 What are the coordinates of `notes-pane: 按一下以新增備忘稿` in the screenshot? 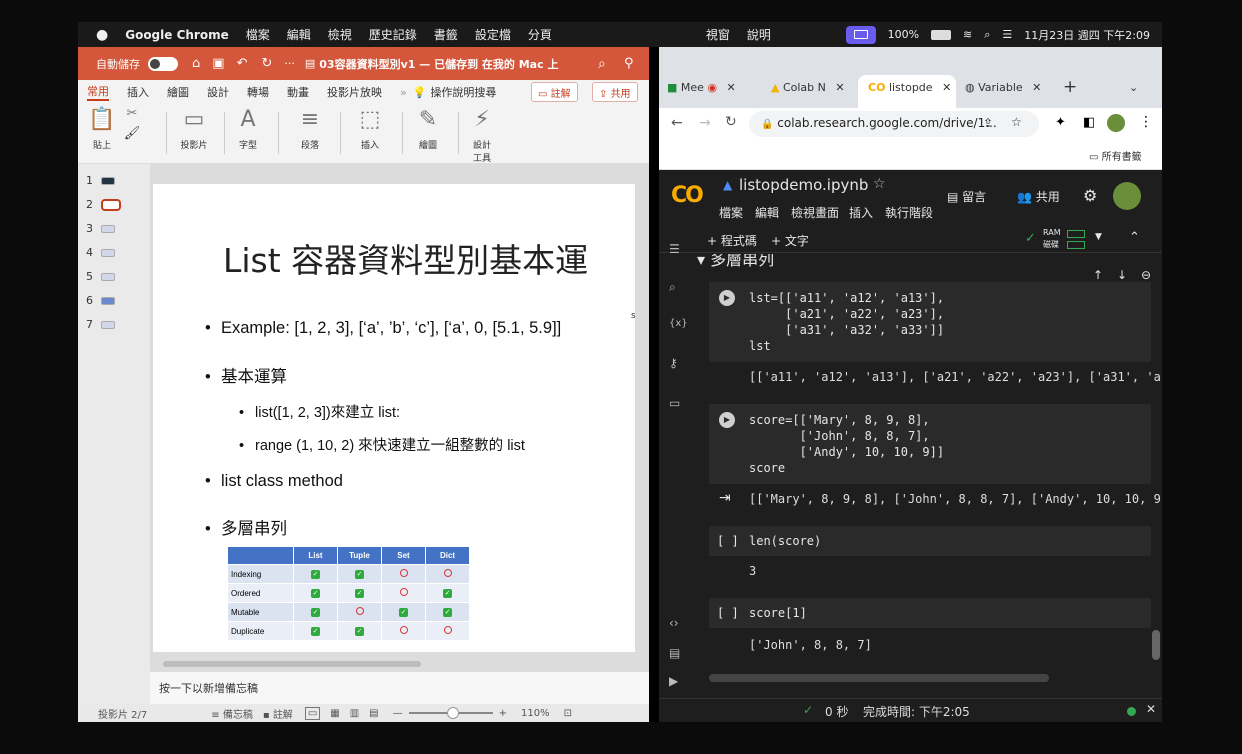 It's located at (399, 687).